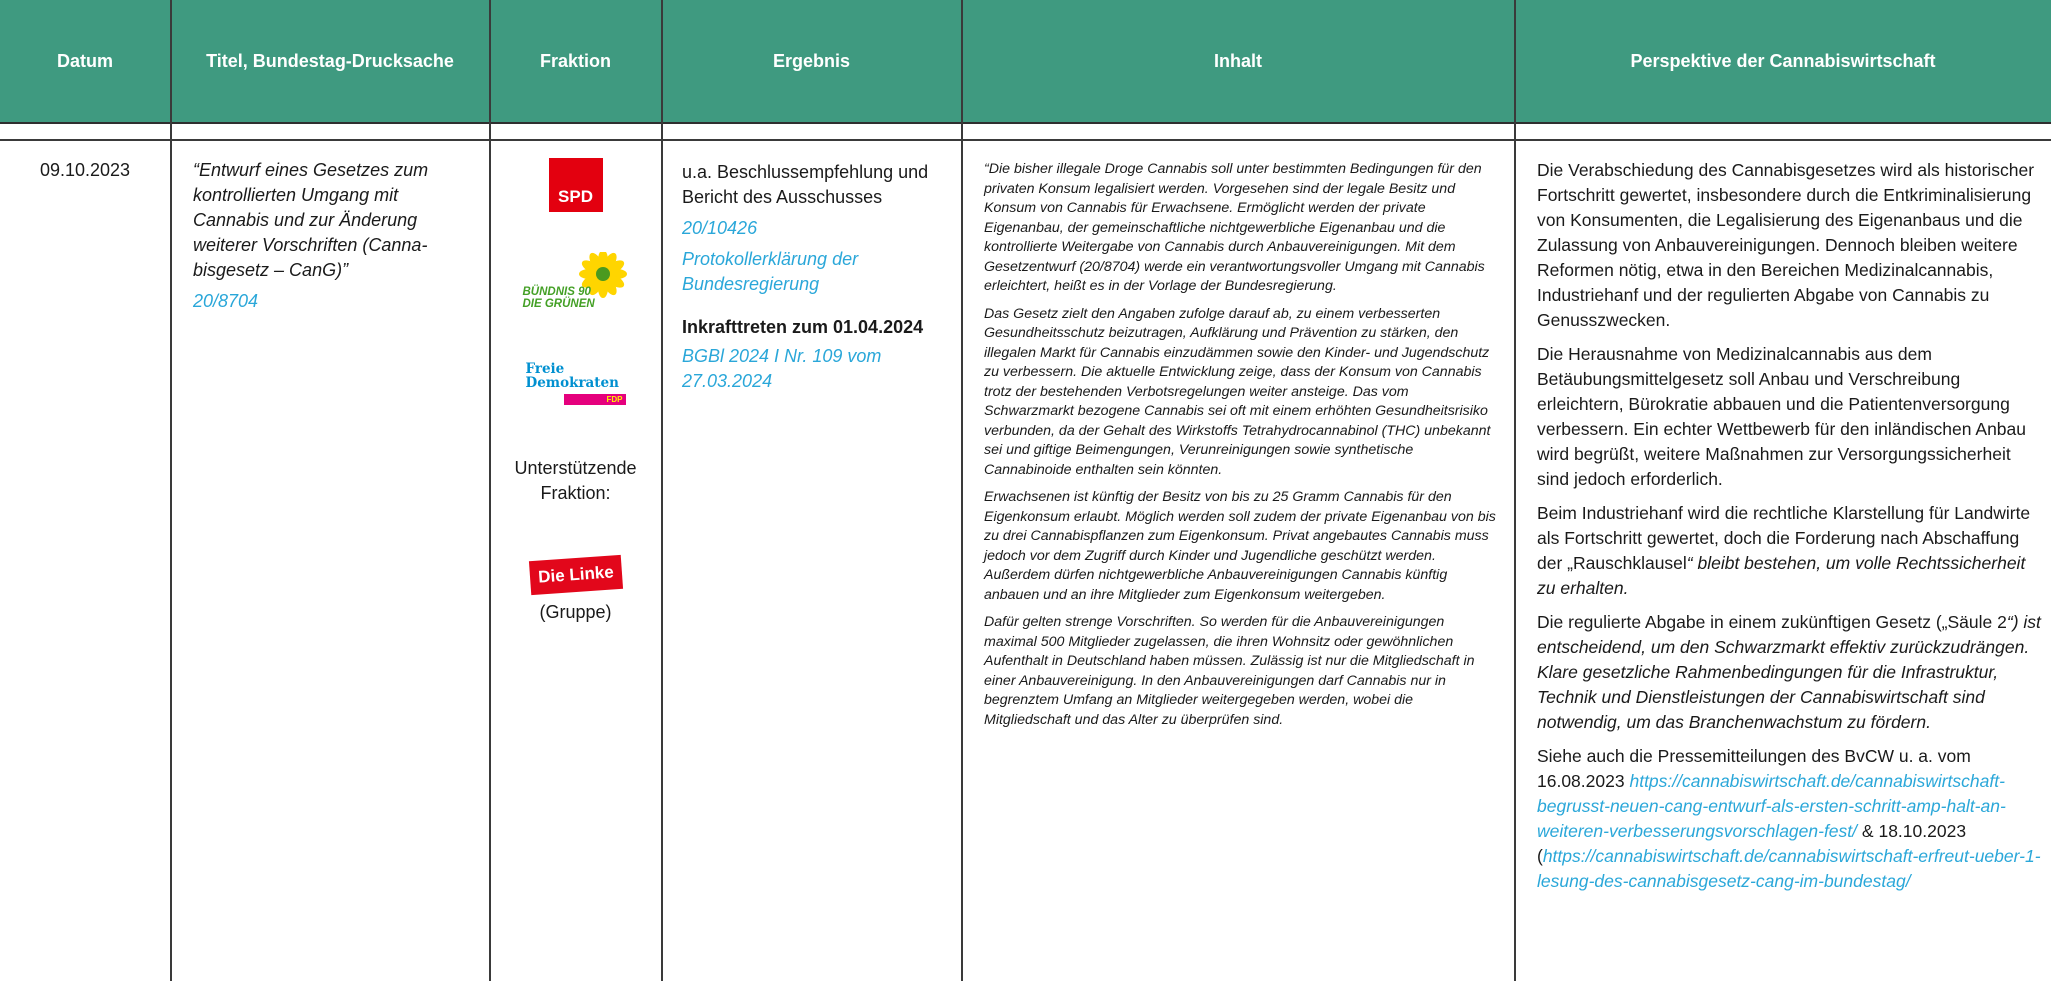 The width and height of the screenshot is (2051, 981). I want to click on spd-logo: SPD, so click(575, 185).